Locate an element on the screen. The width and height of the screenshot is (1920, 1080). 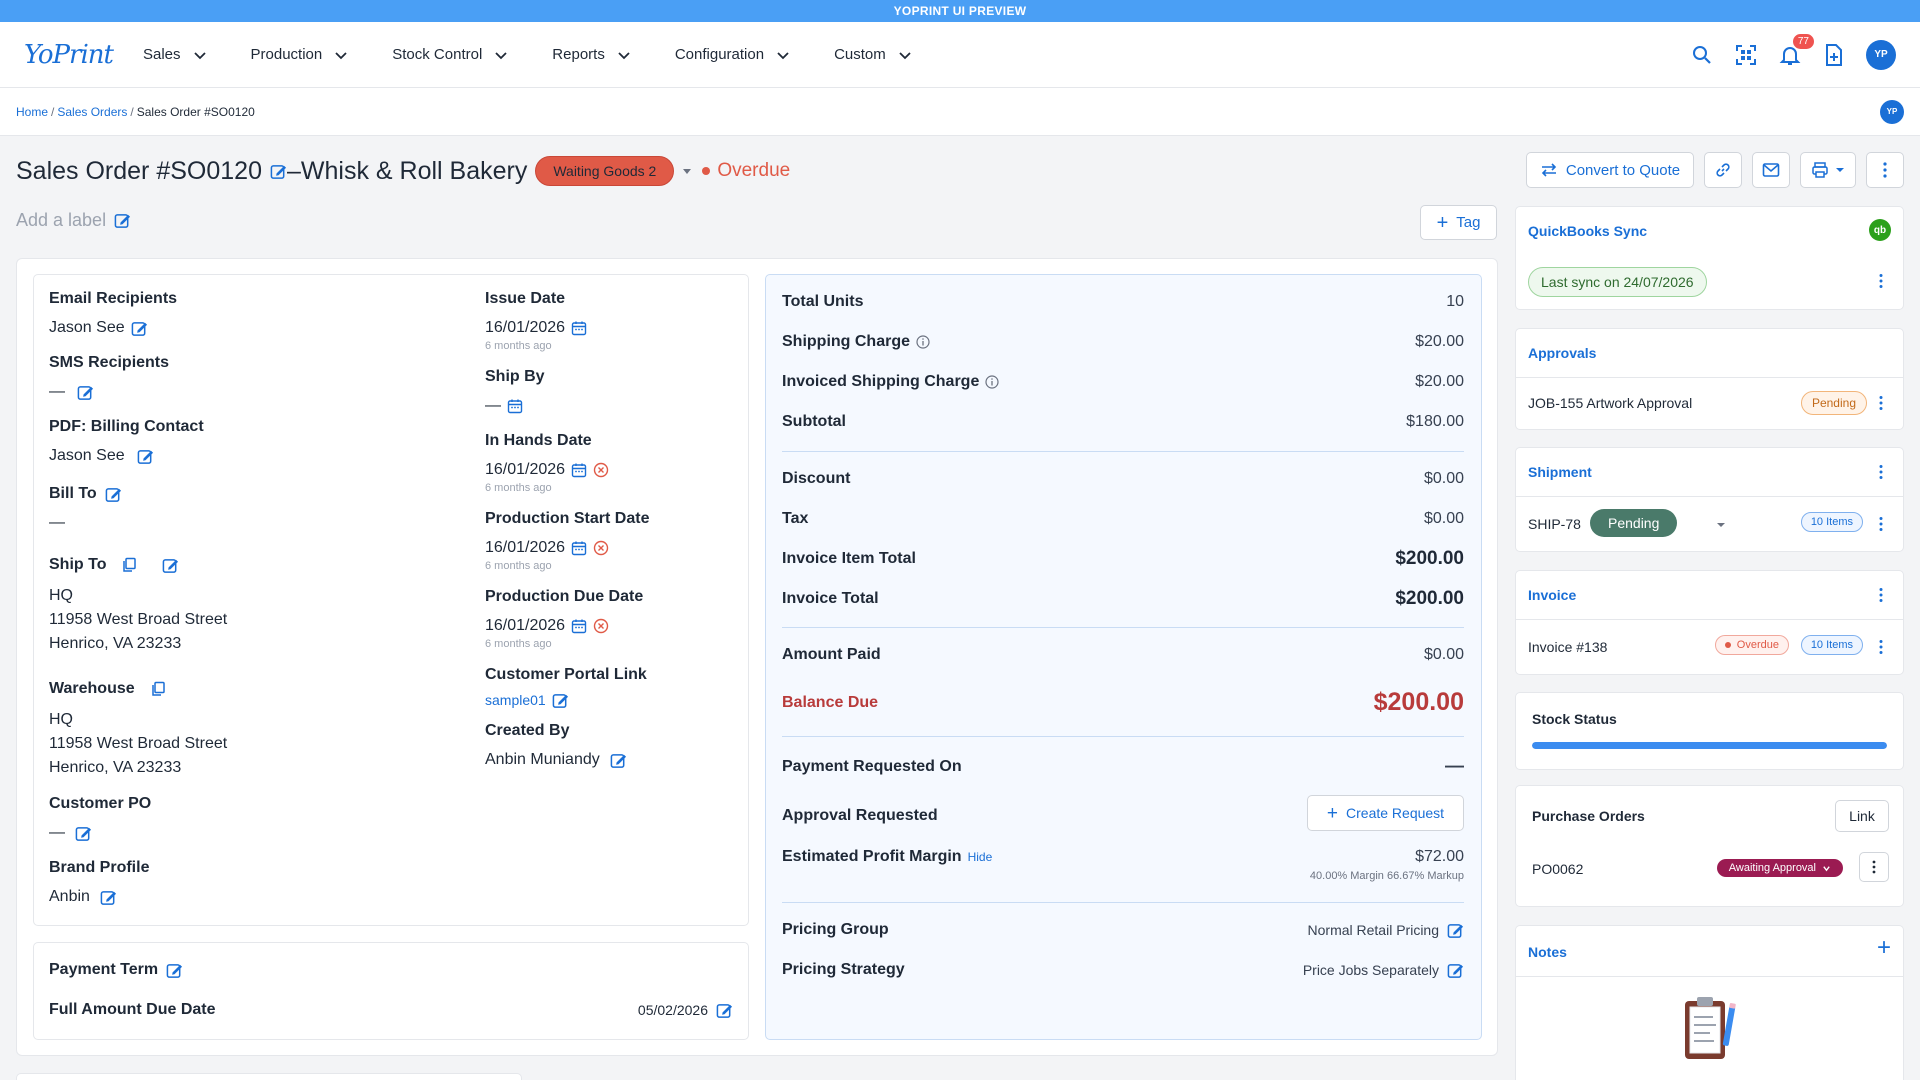
shipment-status-badge: Pending is located at coordinates (1634, 523).